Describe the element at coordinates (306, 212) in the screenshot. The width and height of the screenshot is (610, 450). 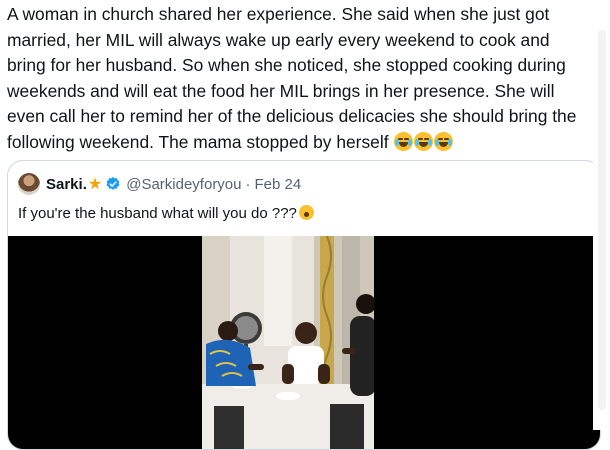
I see `shocked-emoji` at that location.